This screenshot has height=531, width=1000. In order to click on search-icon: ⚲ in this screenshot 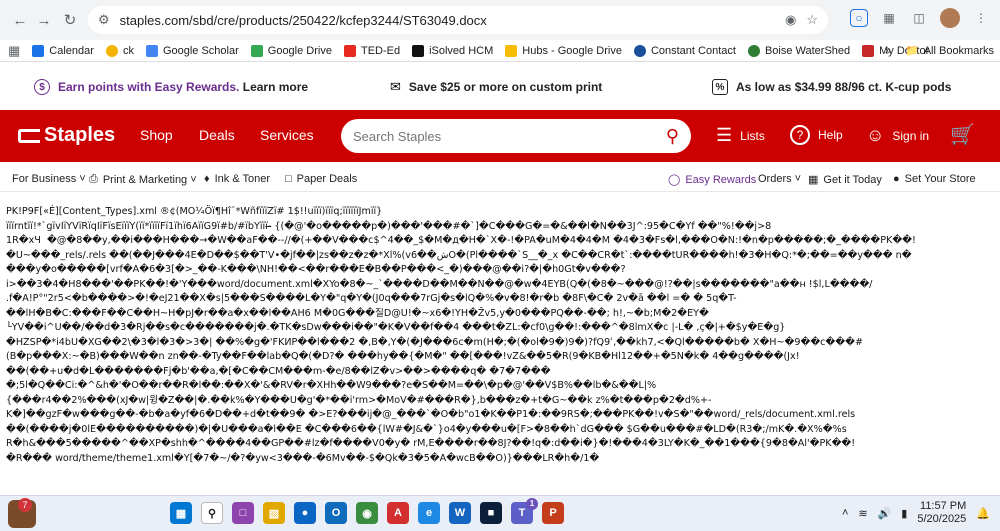, I will do `click(672, 136)`.